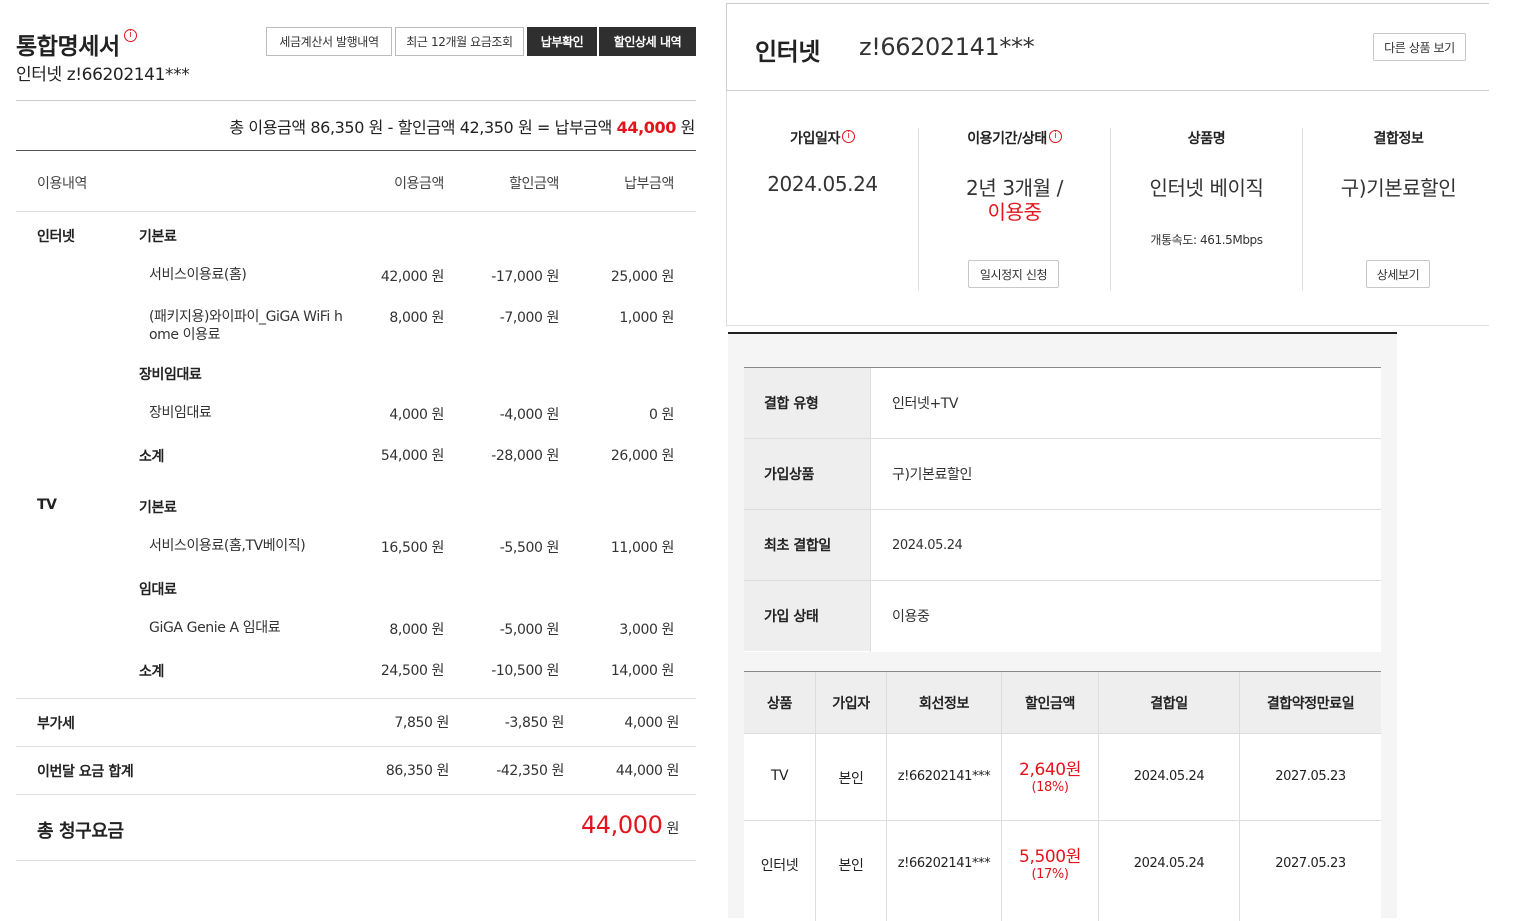 The width and height of the screenshot is (1524, 921). Describe the element at coordinates (76, 44) in the screenshot. I see `page-title: 통합명세서 i` at that location.